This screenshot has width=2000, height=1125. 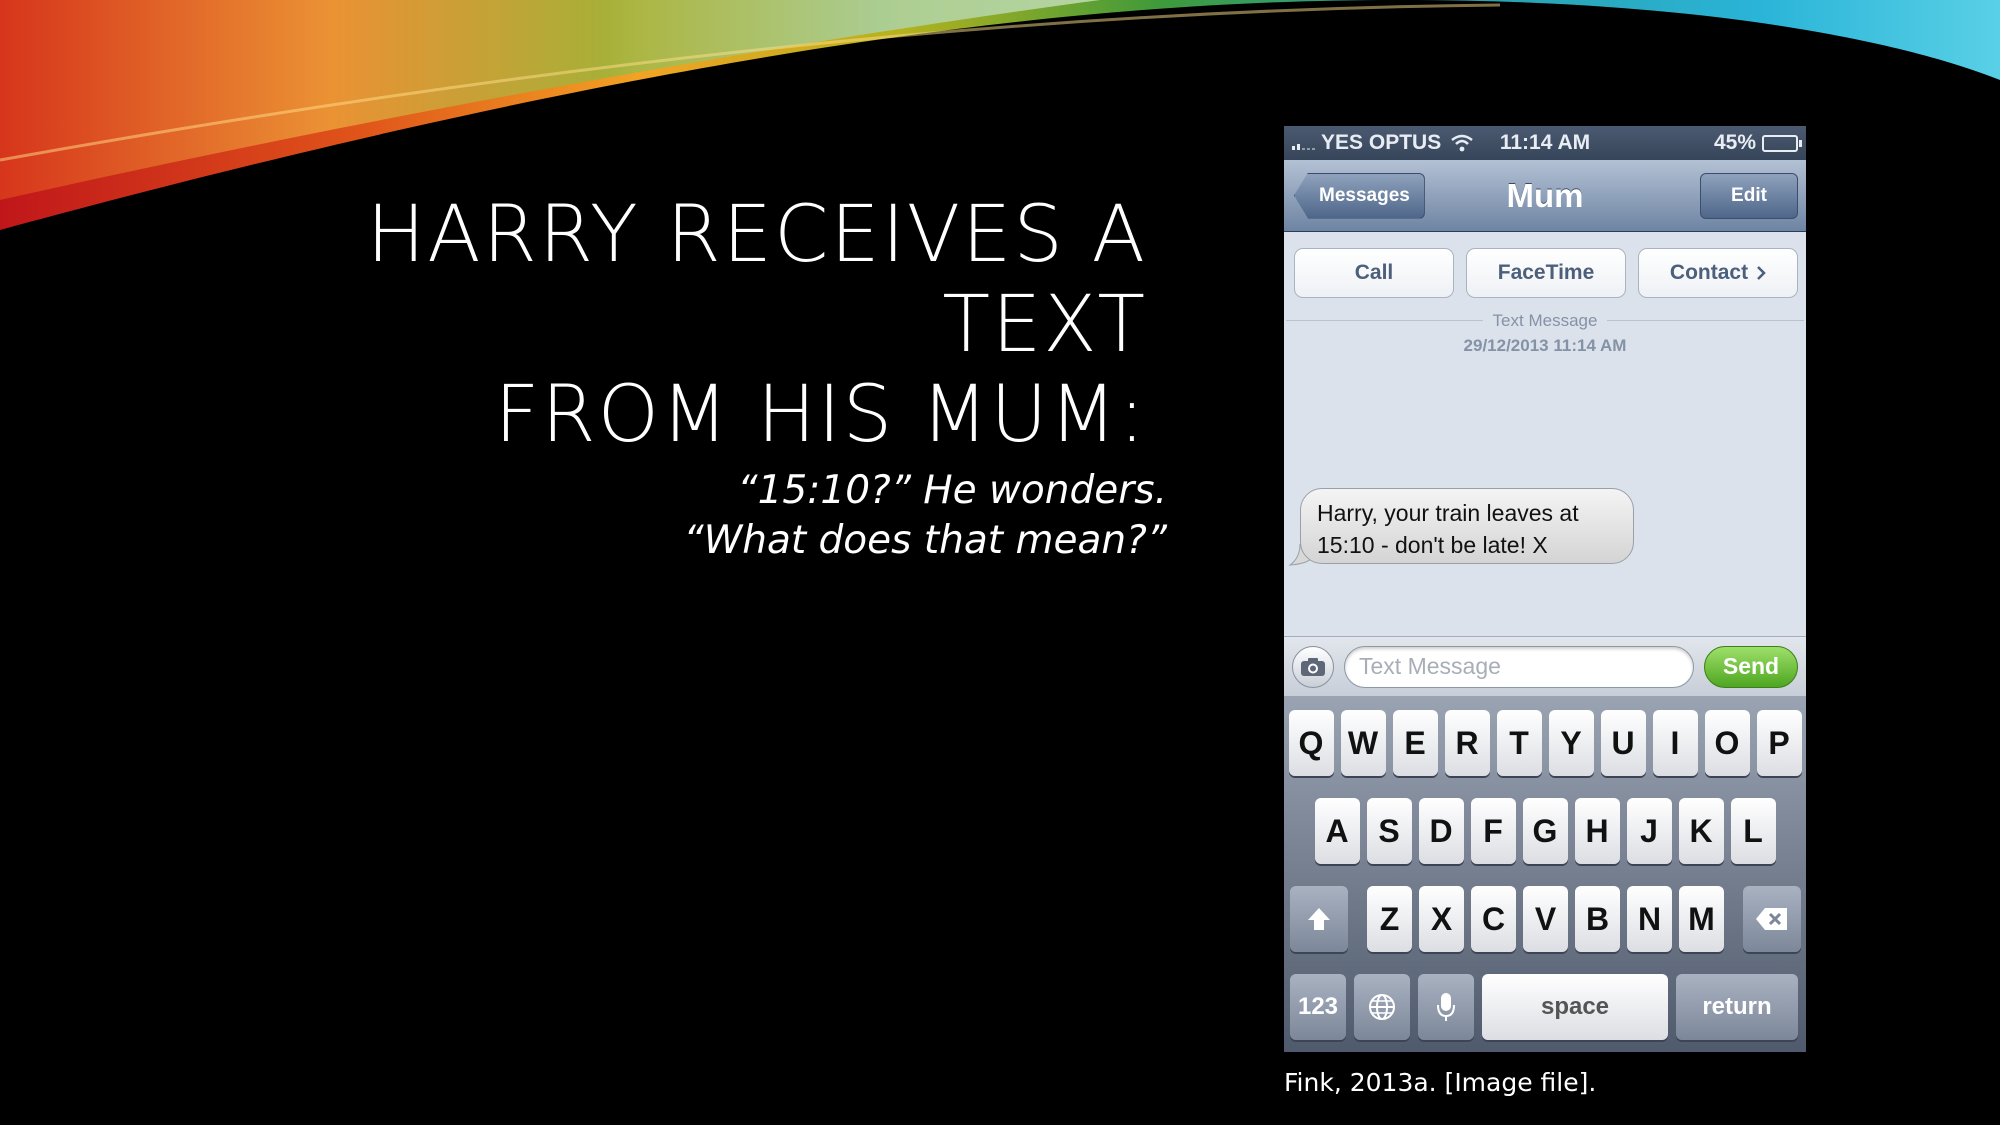 What do you see at coordinates (1649, 919) in the screenshot?
I see `key-n: N` at bounding box center [1649, 919].